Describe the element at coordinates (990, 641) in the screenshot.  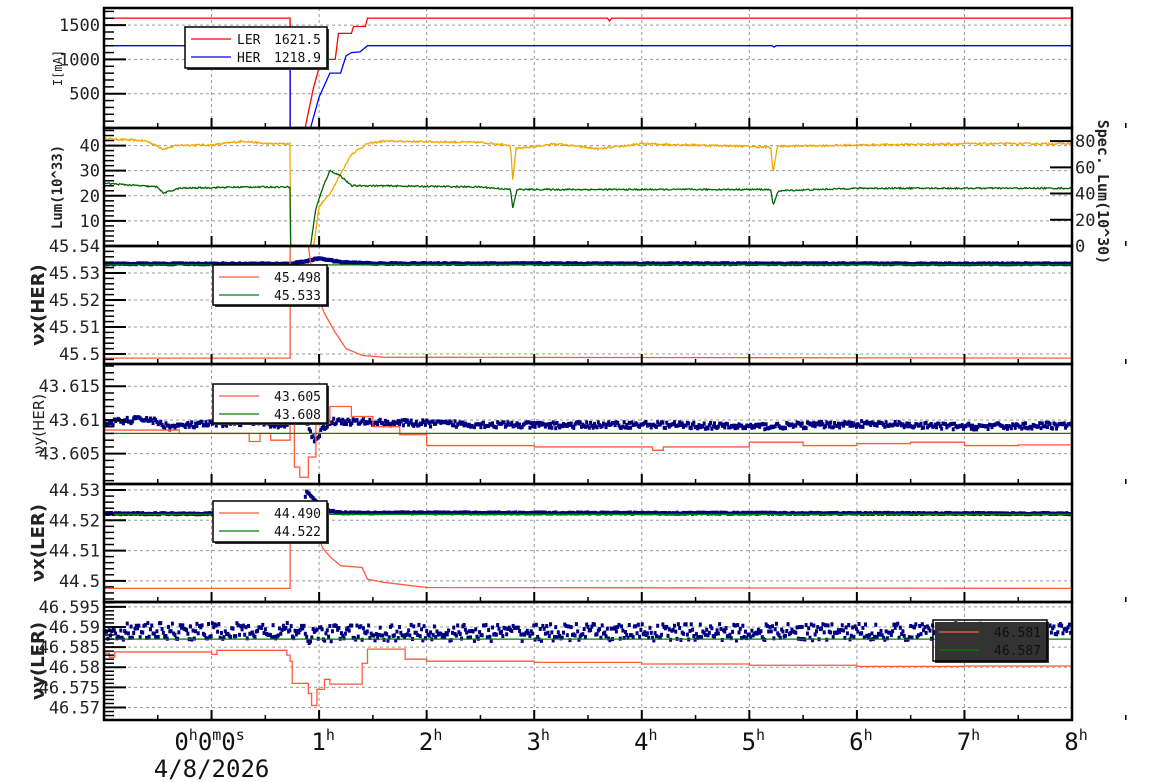
I see `legend-nuy-ler: 46.581 46.587` at that location.